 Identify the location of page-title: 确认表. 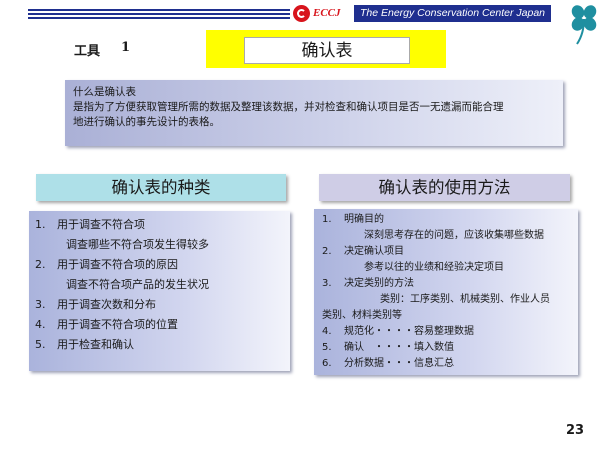
(327, 50).